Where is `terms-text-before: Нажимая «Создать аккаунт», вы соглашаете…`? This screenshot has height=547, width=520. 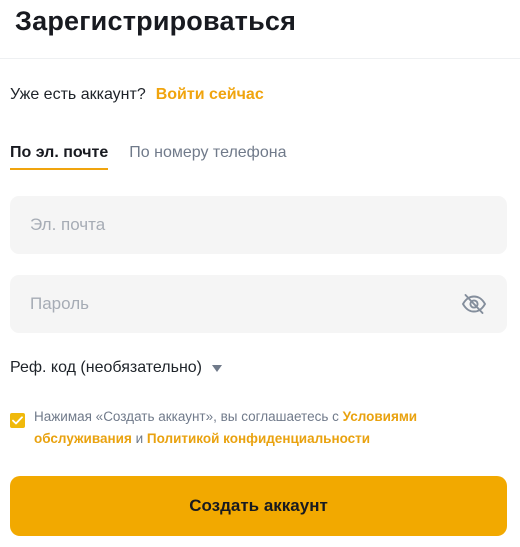 terms-text-before: Нажимая «Создать аккаунт», вы соглашаете… is located at coordinates (188, 416).